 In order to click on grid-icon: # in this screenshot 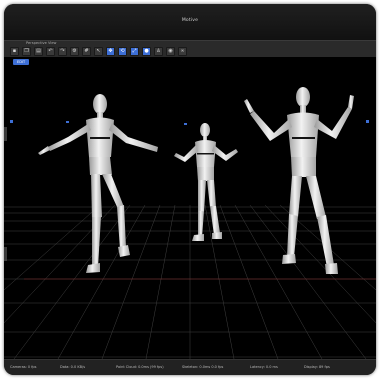, I will do `click(86, 51)`.